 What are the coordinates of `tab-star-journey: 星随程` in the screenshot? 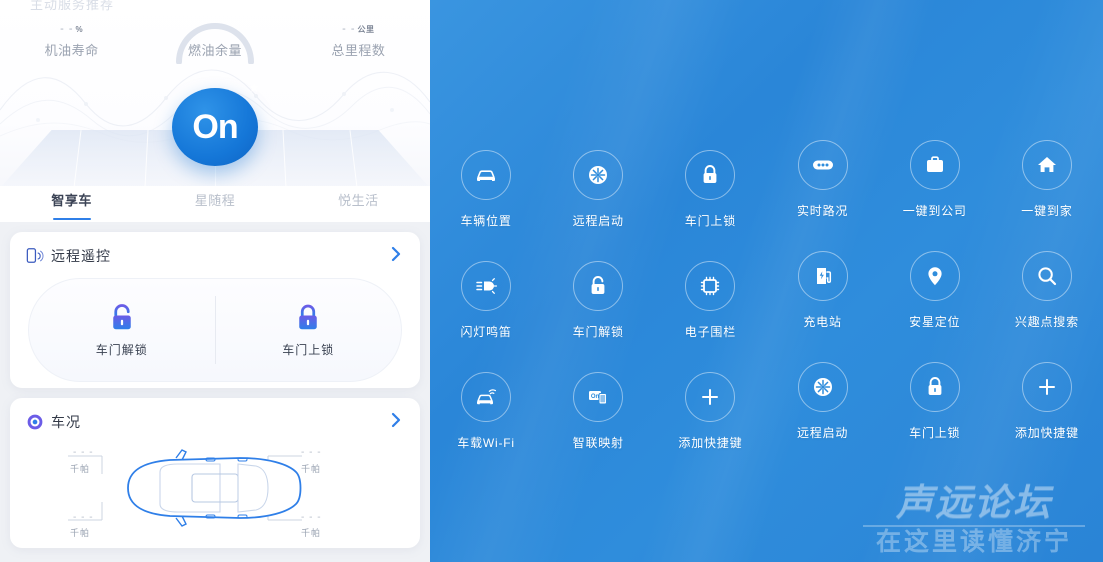 It's located at (214, 204).